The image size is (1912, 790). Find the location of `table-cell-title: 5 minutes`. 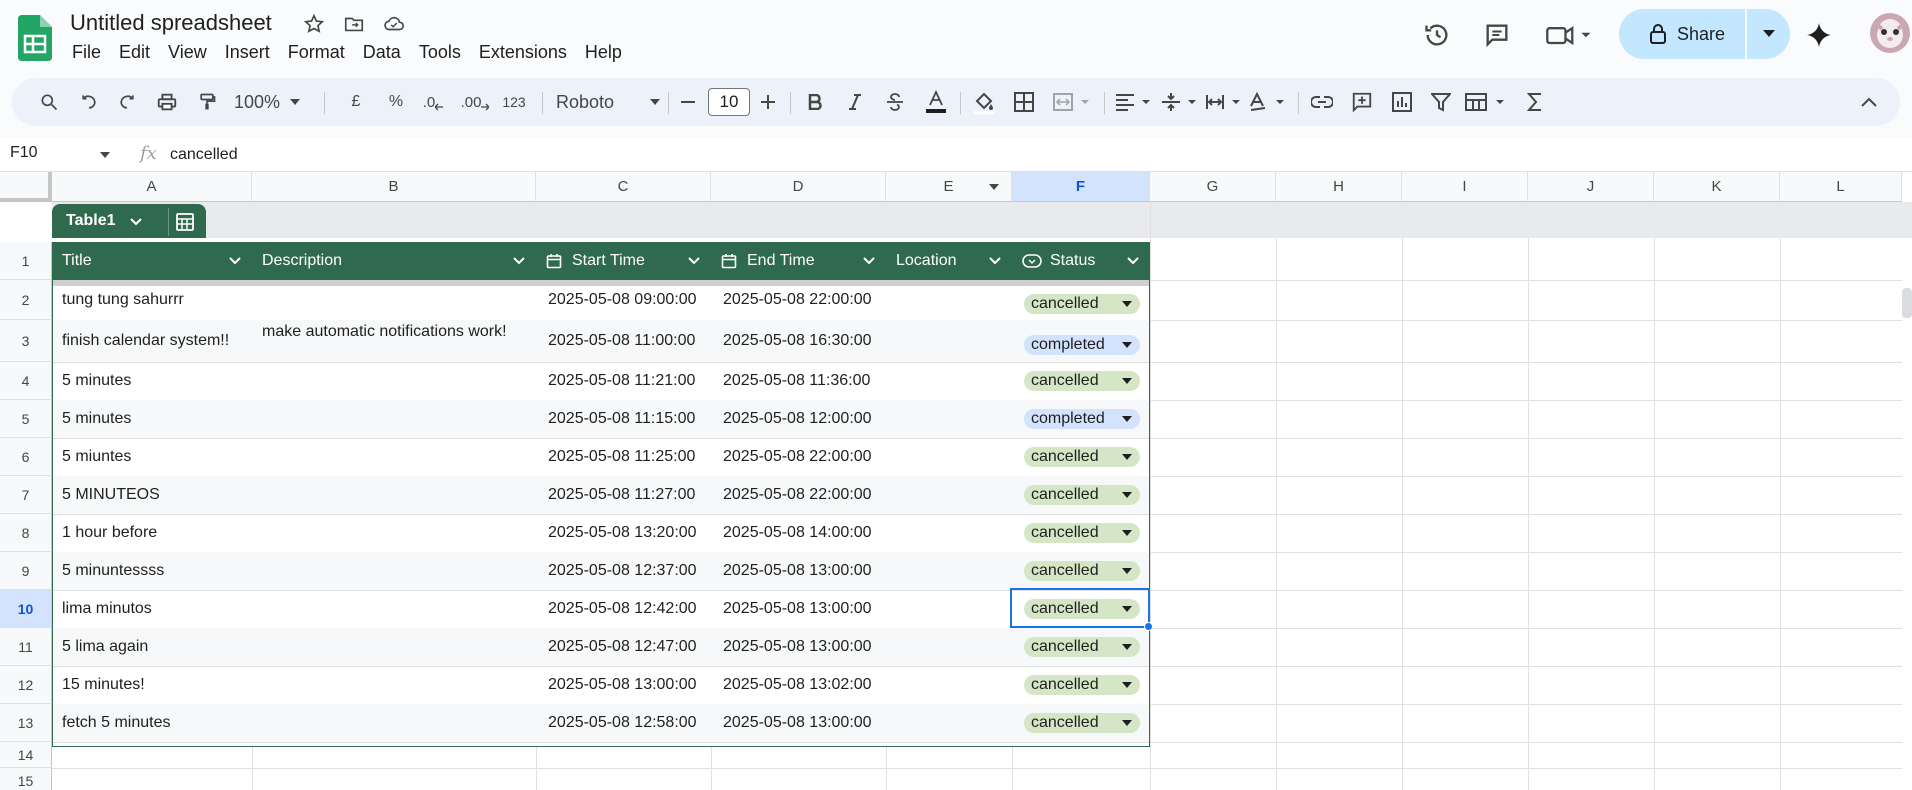

table-cell-title: 5 minutes is located at coordinates (96, 381).